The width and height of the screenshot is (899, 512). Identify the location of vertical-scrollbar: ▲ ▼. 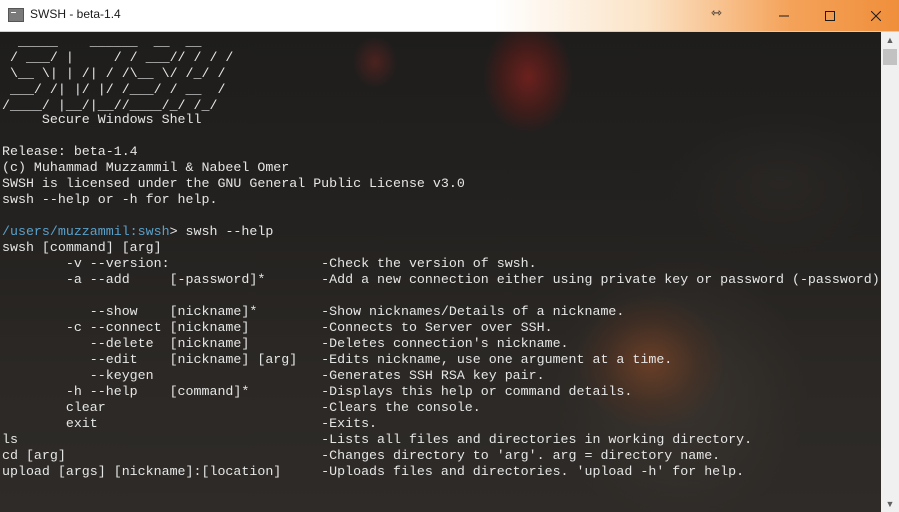
(890, 272).